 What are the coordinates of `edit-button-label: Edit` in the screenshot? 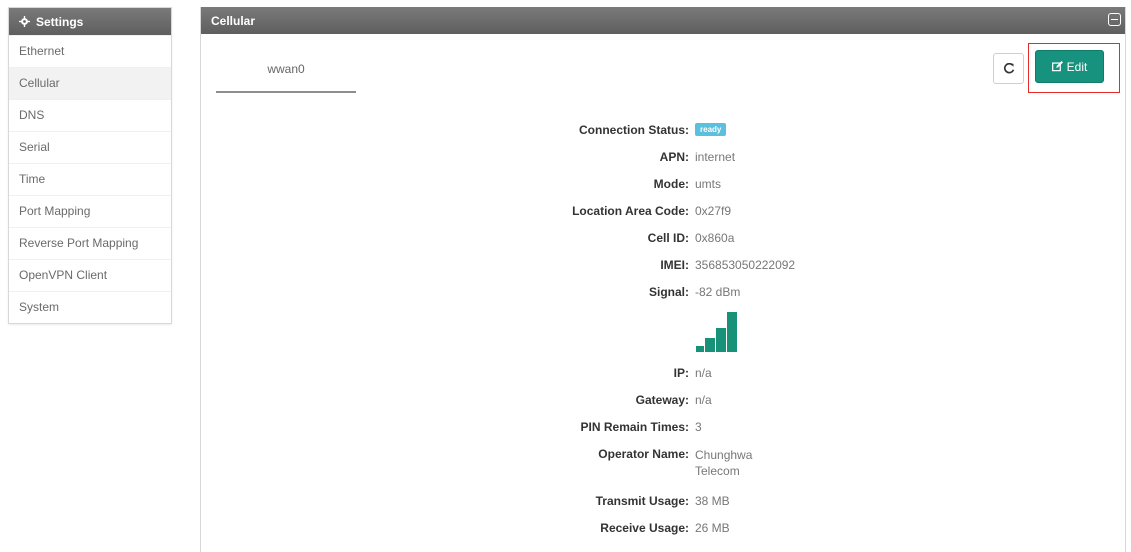 It's located at (1077, 66).